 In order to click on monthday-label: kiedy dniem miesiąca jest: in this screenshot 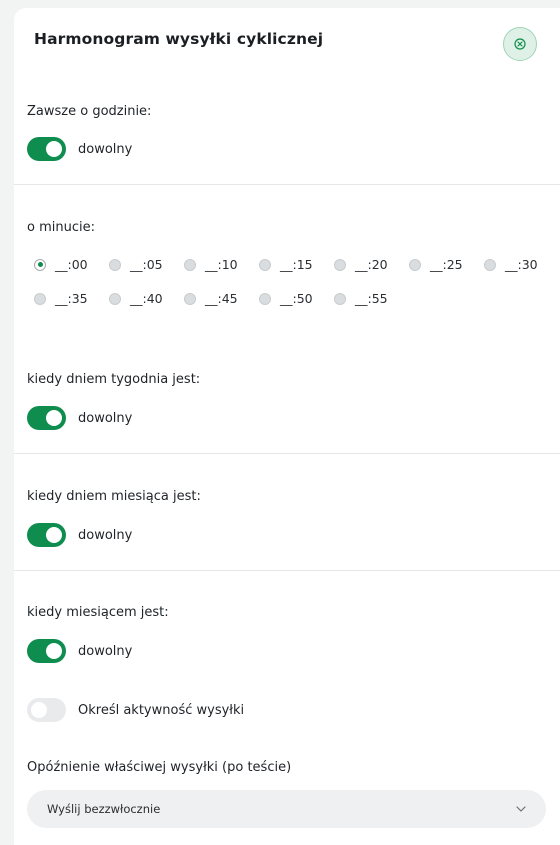, I will do `click(114, 496)`.